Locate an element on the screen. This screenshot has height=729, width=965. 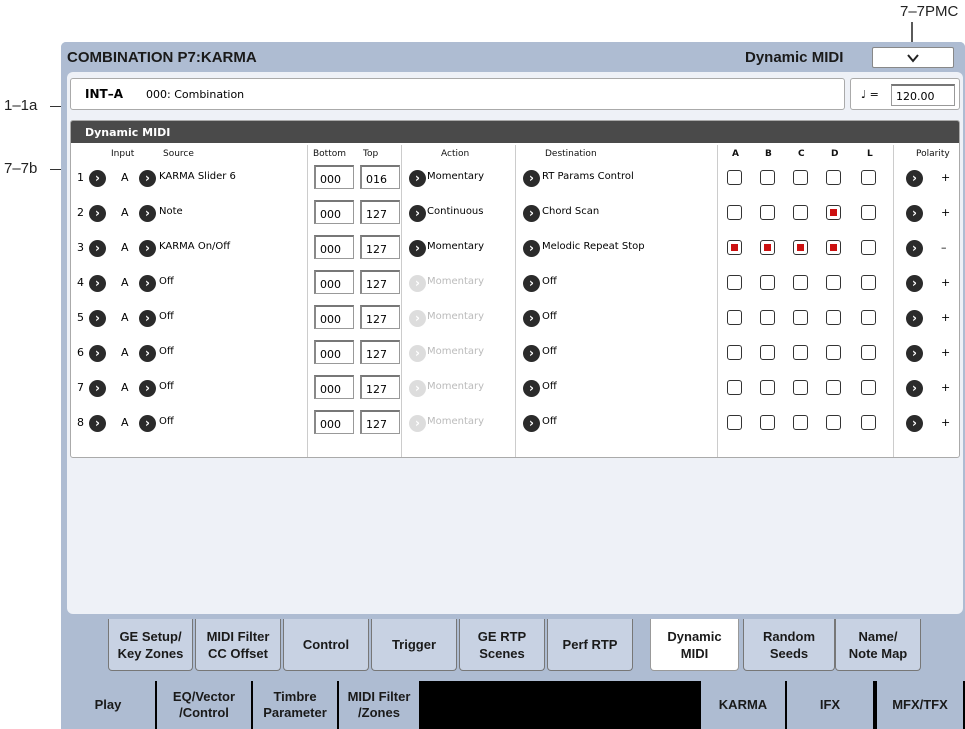
top-field: 016 is located at coordinates (380, 177).